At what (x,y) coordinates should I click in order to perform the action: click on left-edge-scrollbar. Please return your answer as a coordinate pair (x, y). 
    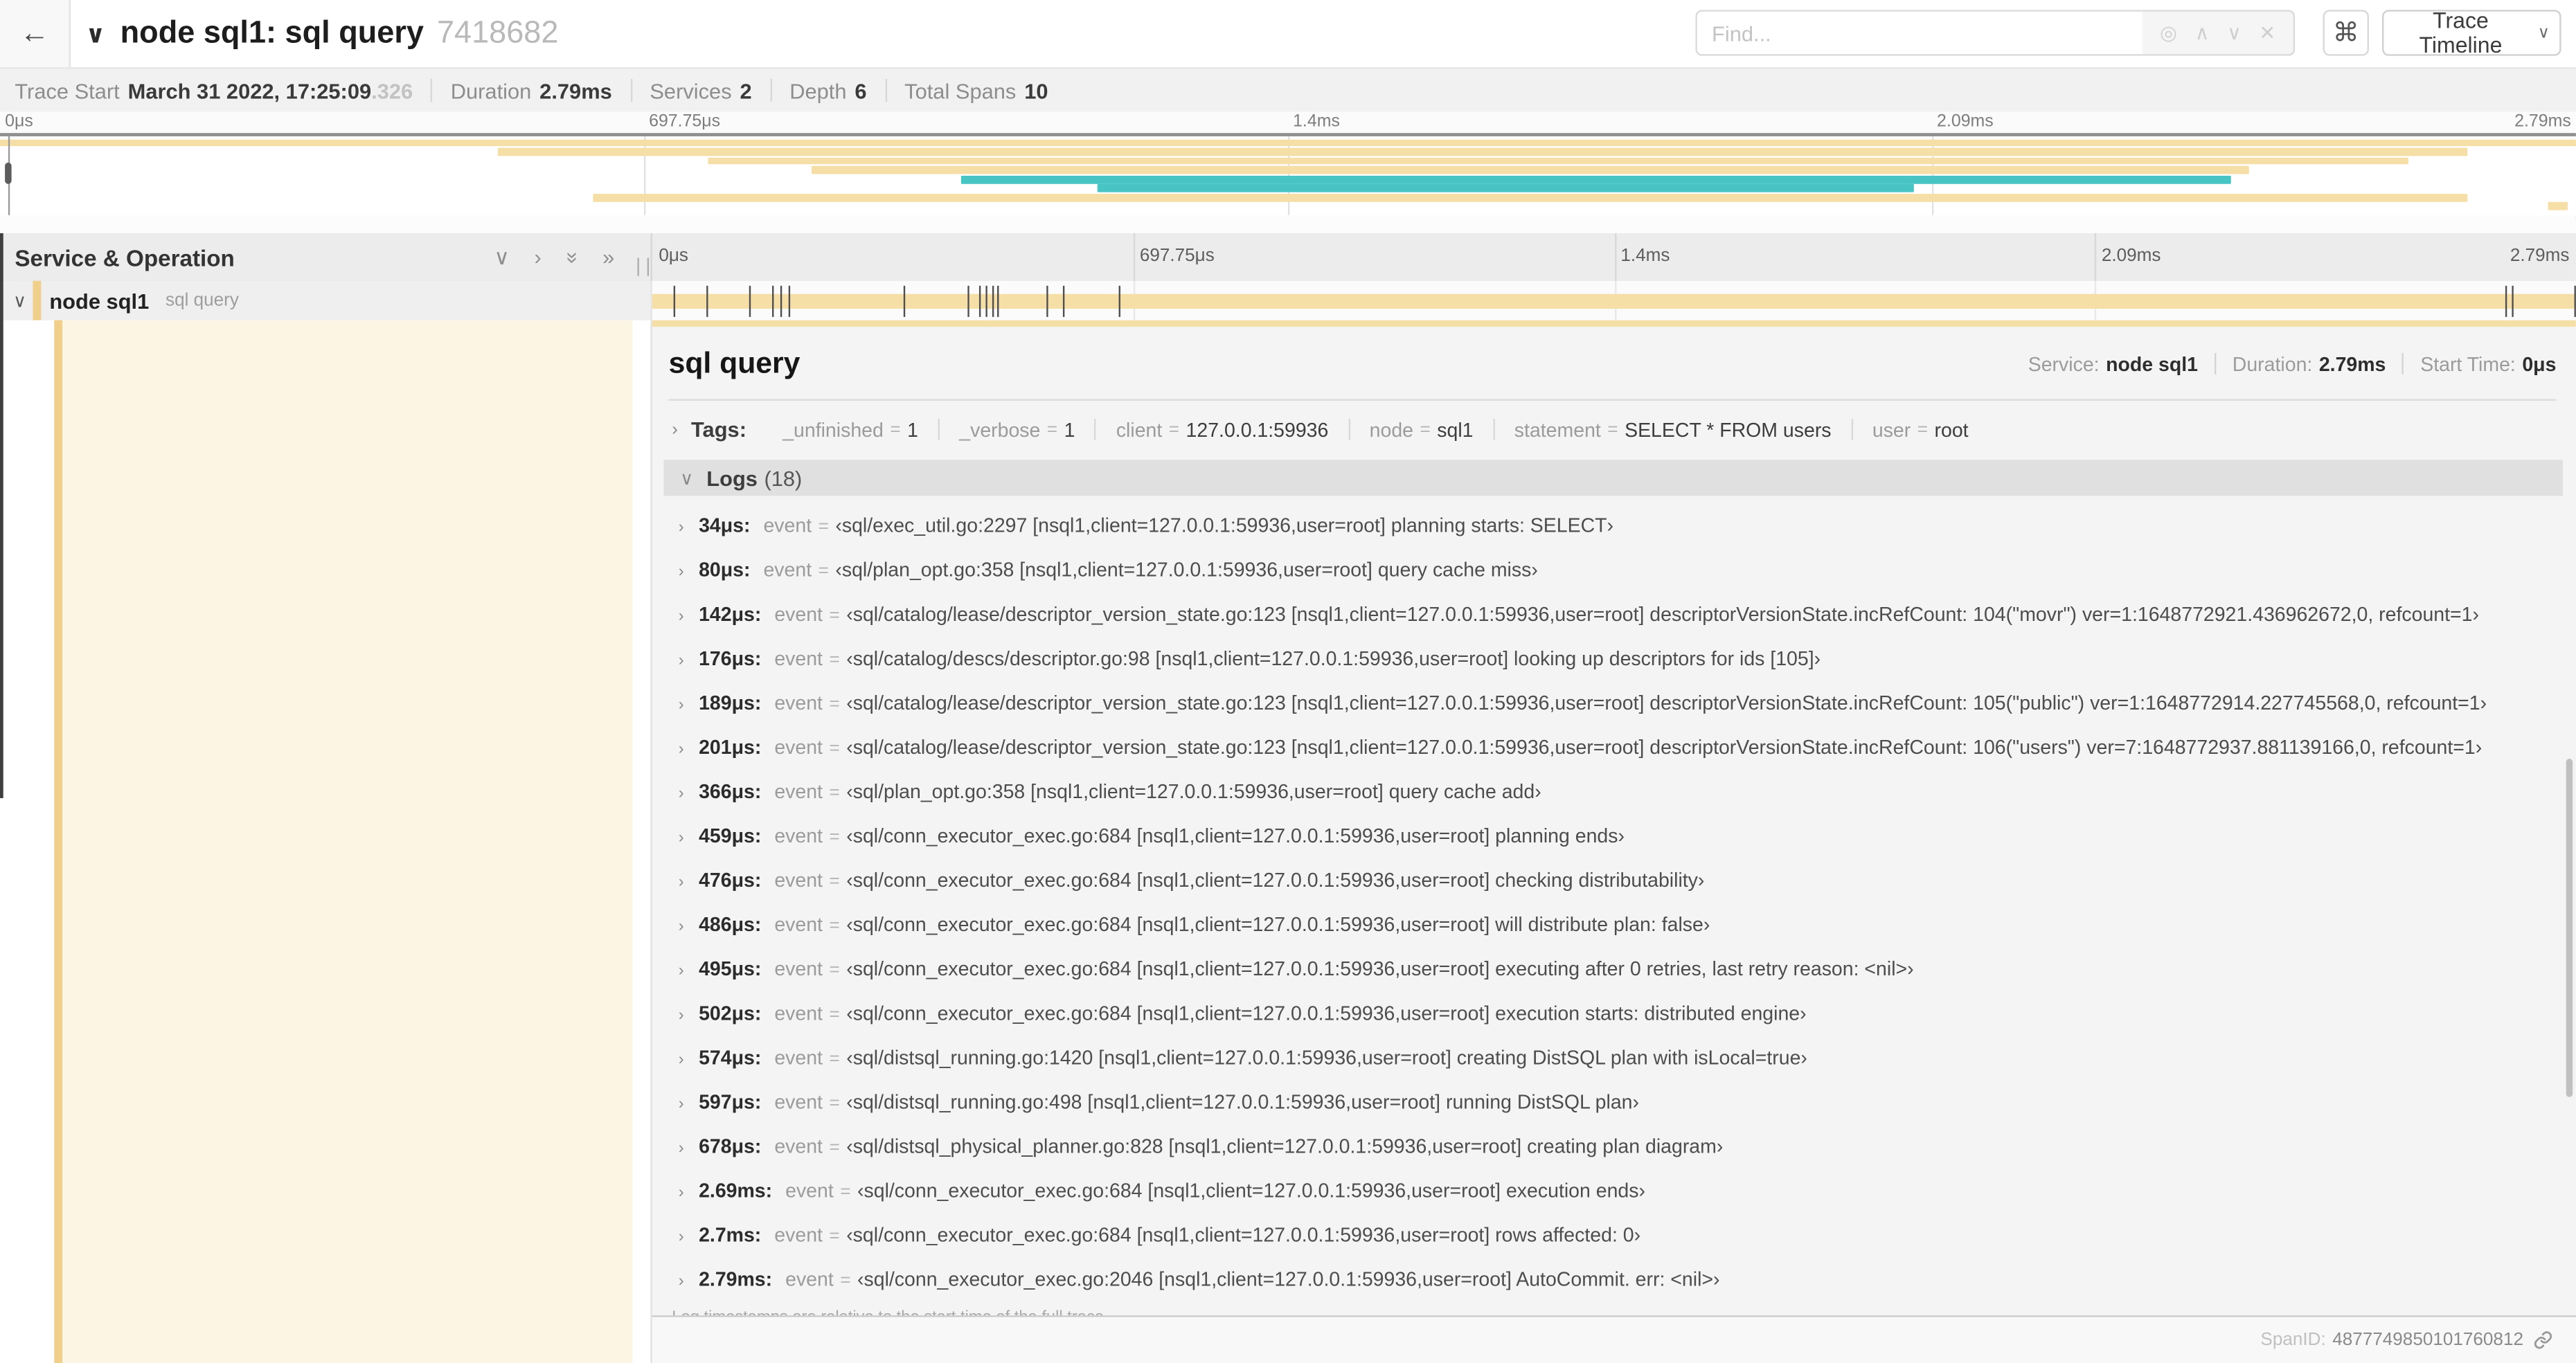
    Looking at the image, I should click on (1, 515).